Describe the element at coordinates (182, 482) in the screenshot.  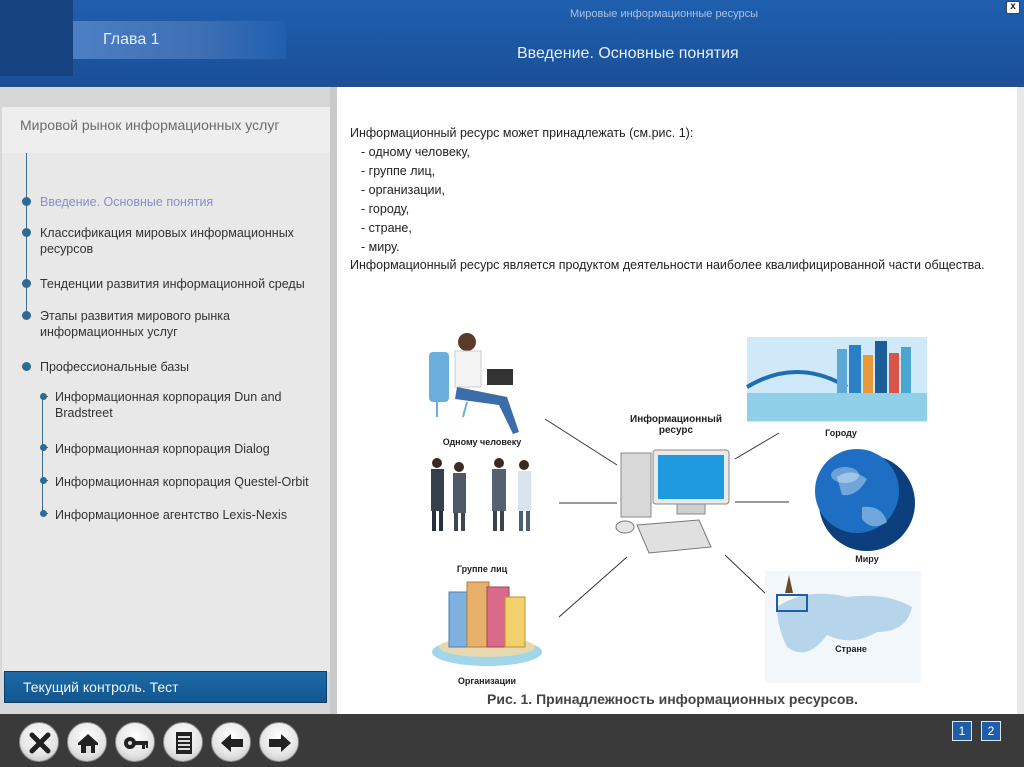
I see `sidebar-subitem-questel-orbit: Информационная корпорация Questel-Orbit` at that location.